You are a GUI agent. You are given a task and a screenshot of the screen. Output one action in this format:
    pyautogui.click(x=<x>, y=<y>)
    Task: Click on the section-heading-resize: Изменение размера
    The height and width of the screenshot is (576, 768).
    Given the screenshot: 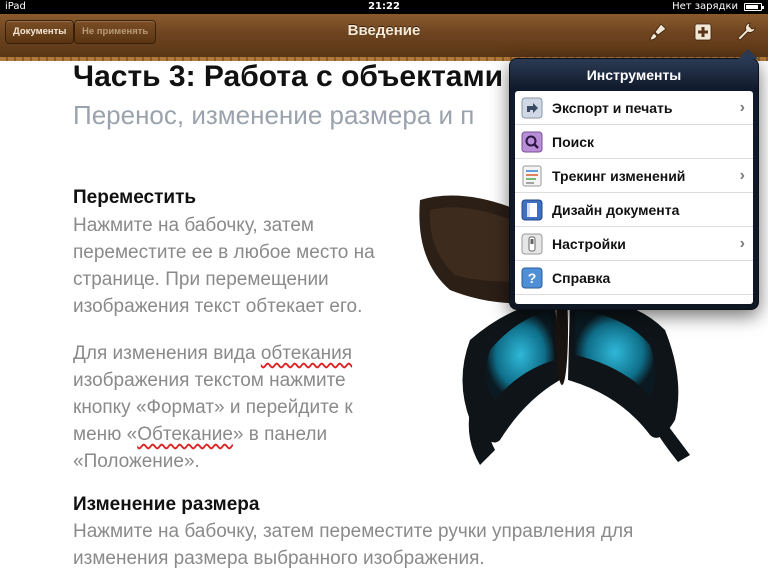 What is the action you would take?
    pyautogui.click(x=166, y=504)
    